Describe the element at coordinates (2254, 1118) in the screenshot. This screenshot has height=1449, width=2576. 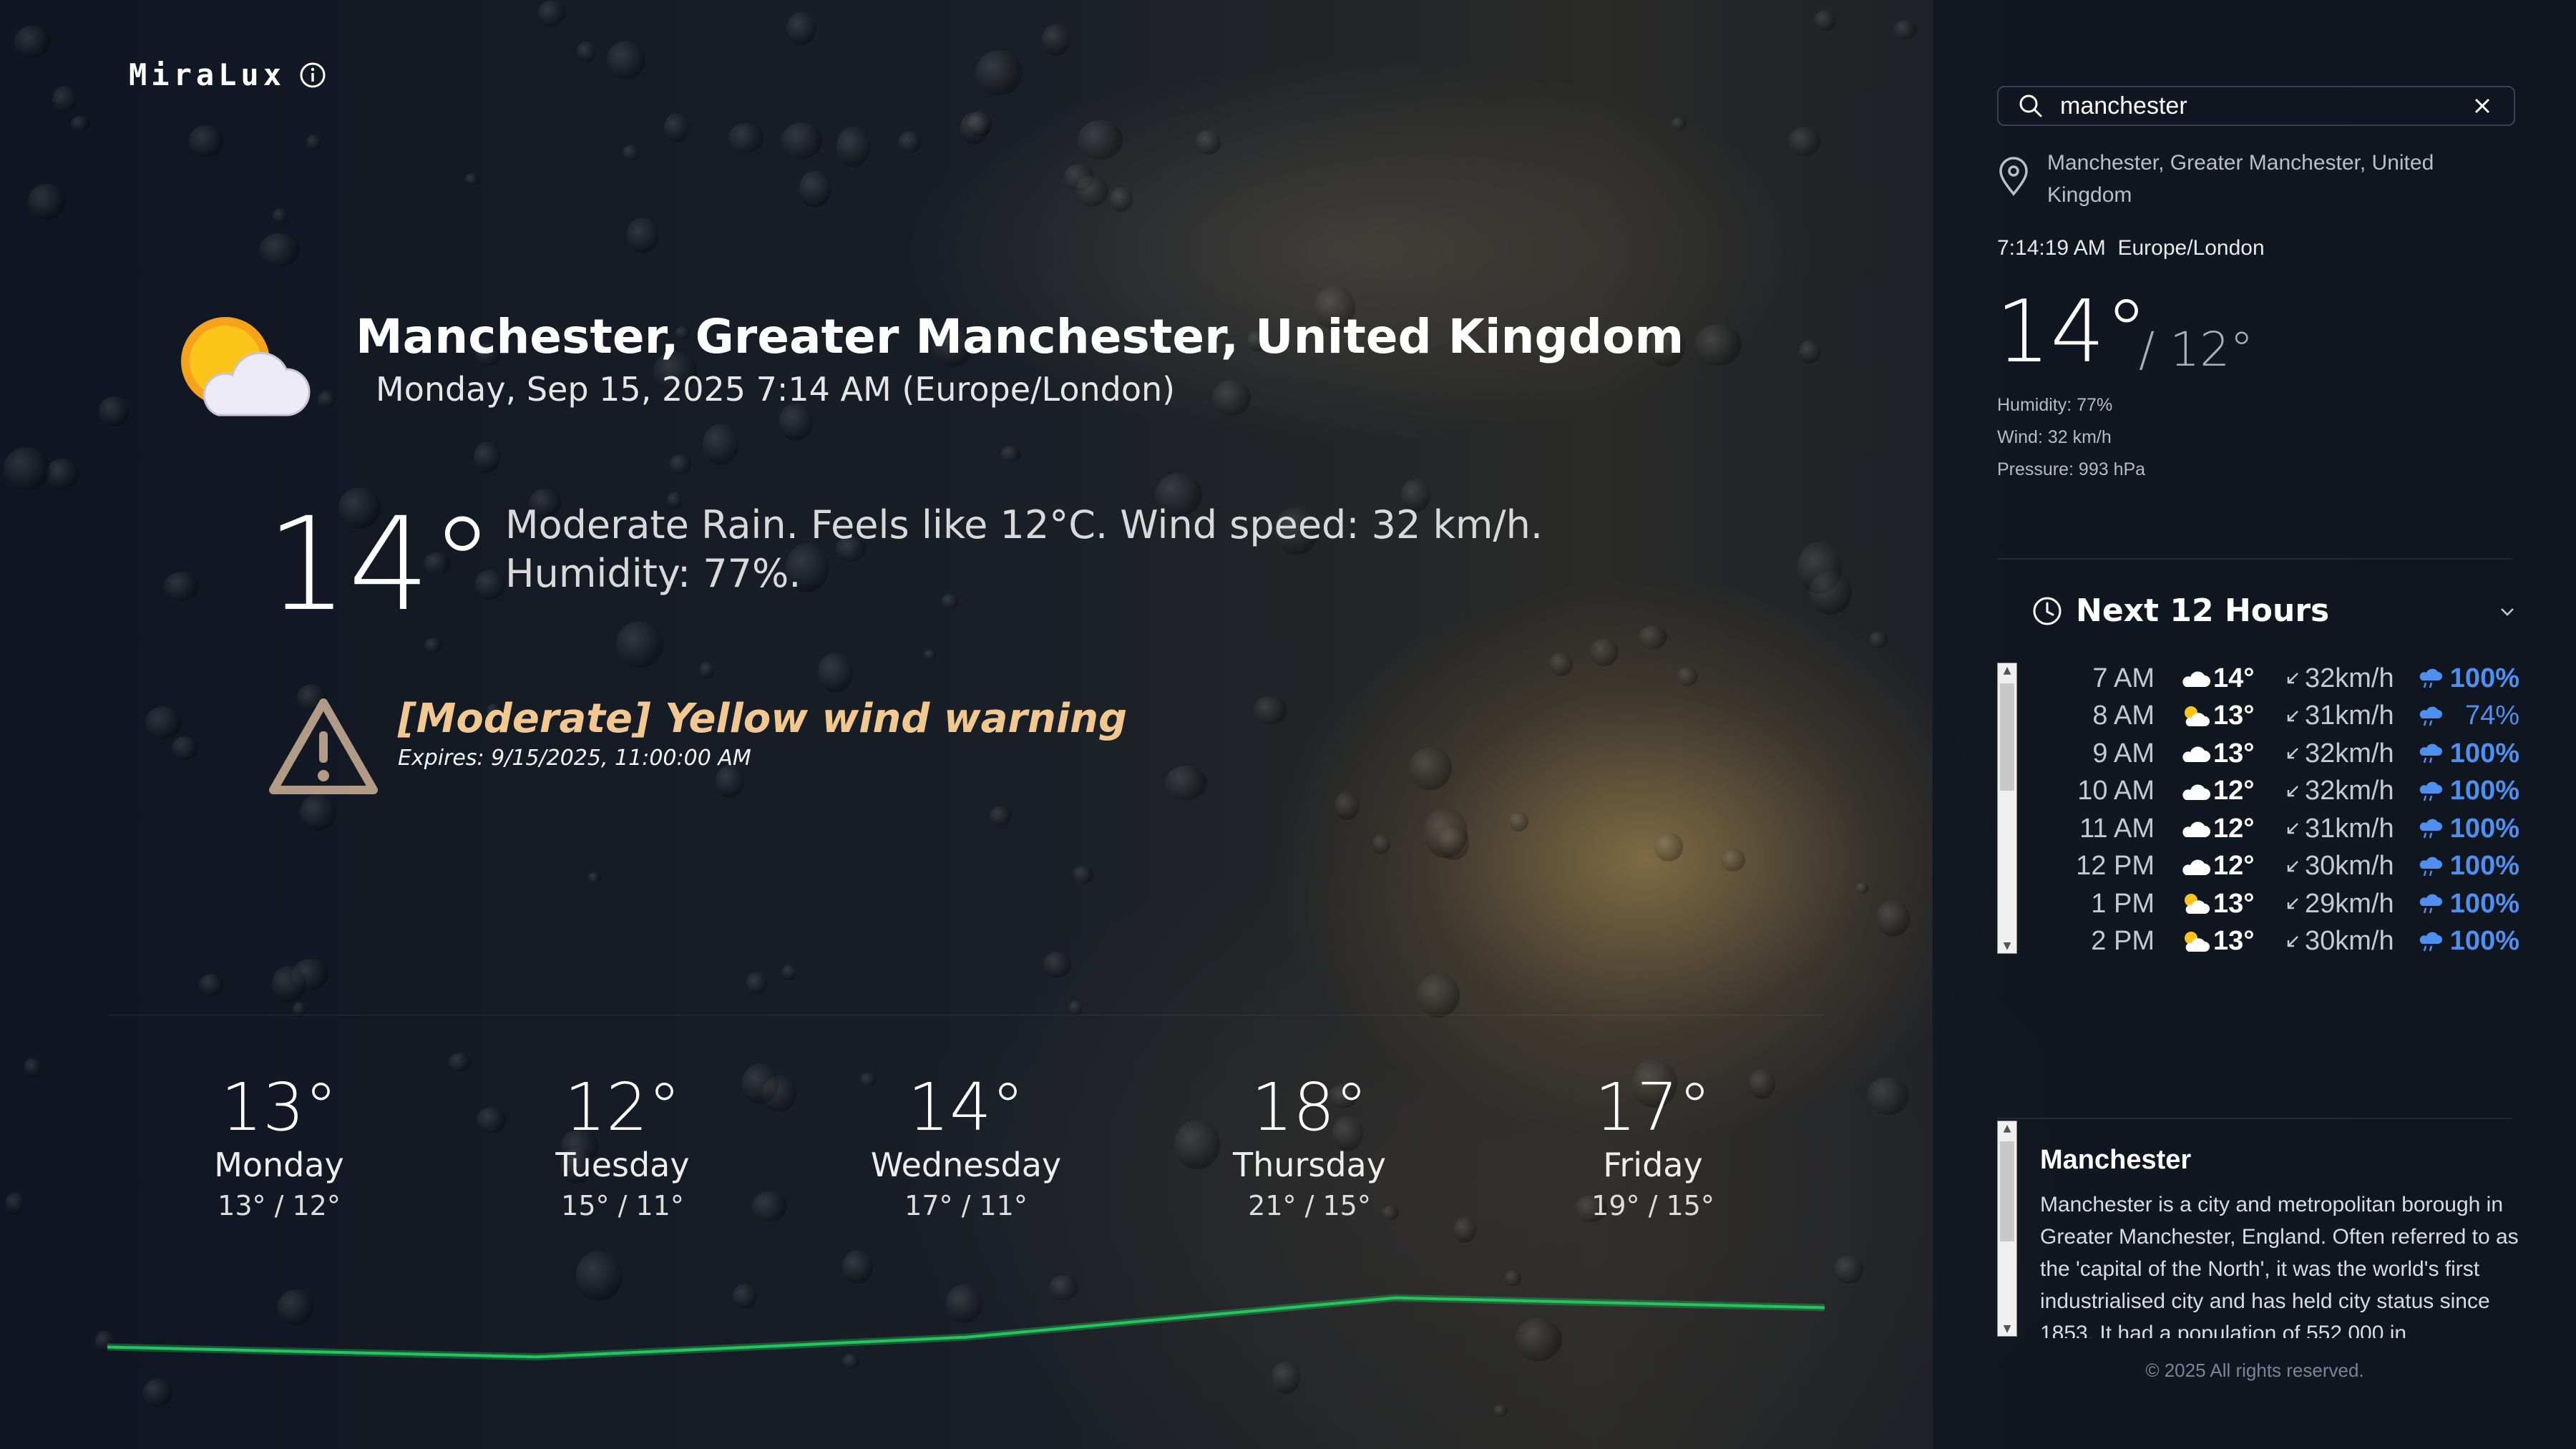
I see `divider` at that location.